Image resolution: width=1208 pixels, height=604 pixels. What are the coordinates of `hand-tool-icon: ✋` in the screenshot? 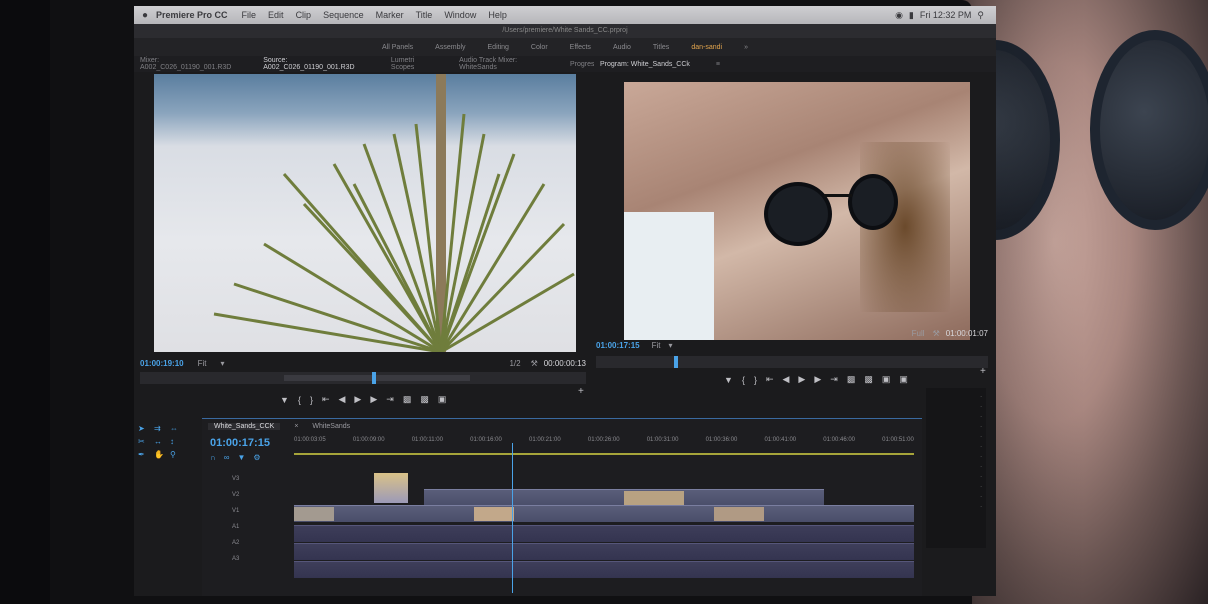 It's located at (160, 454).